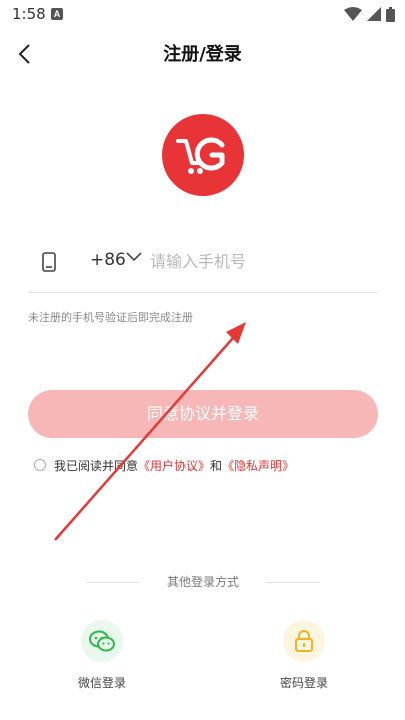 The width and height of the screenshot is (405, 720). I want to click on privacy-link: 《隐私声明》, so click(258, 465).